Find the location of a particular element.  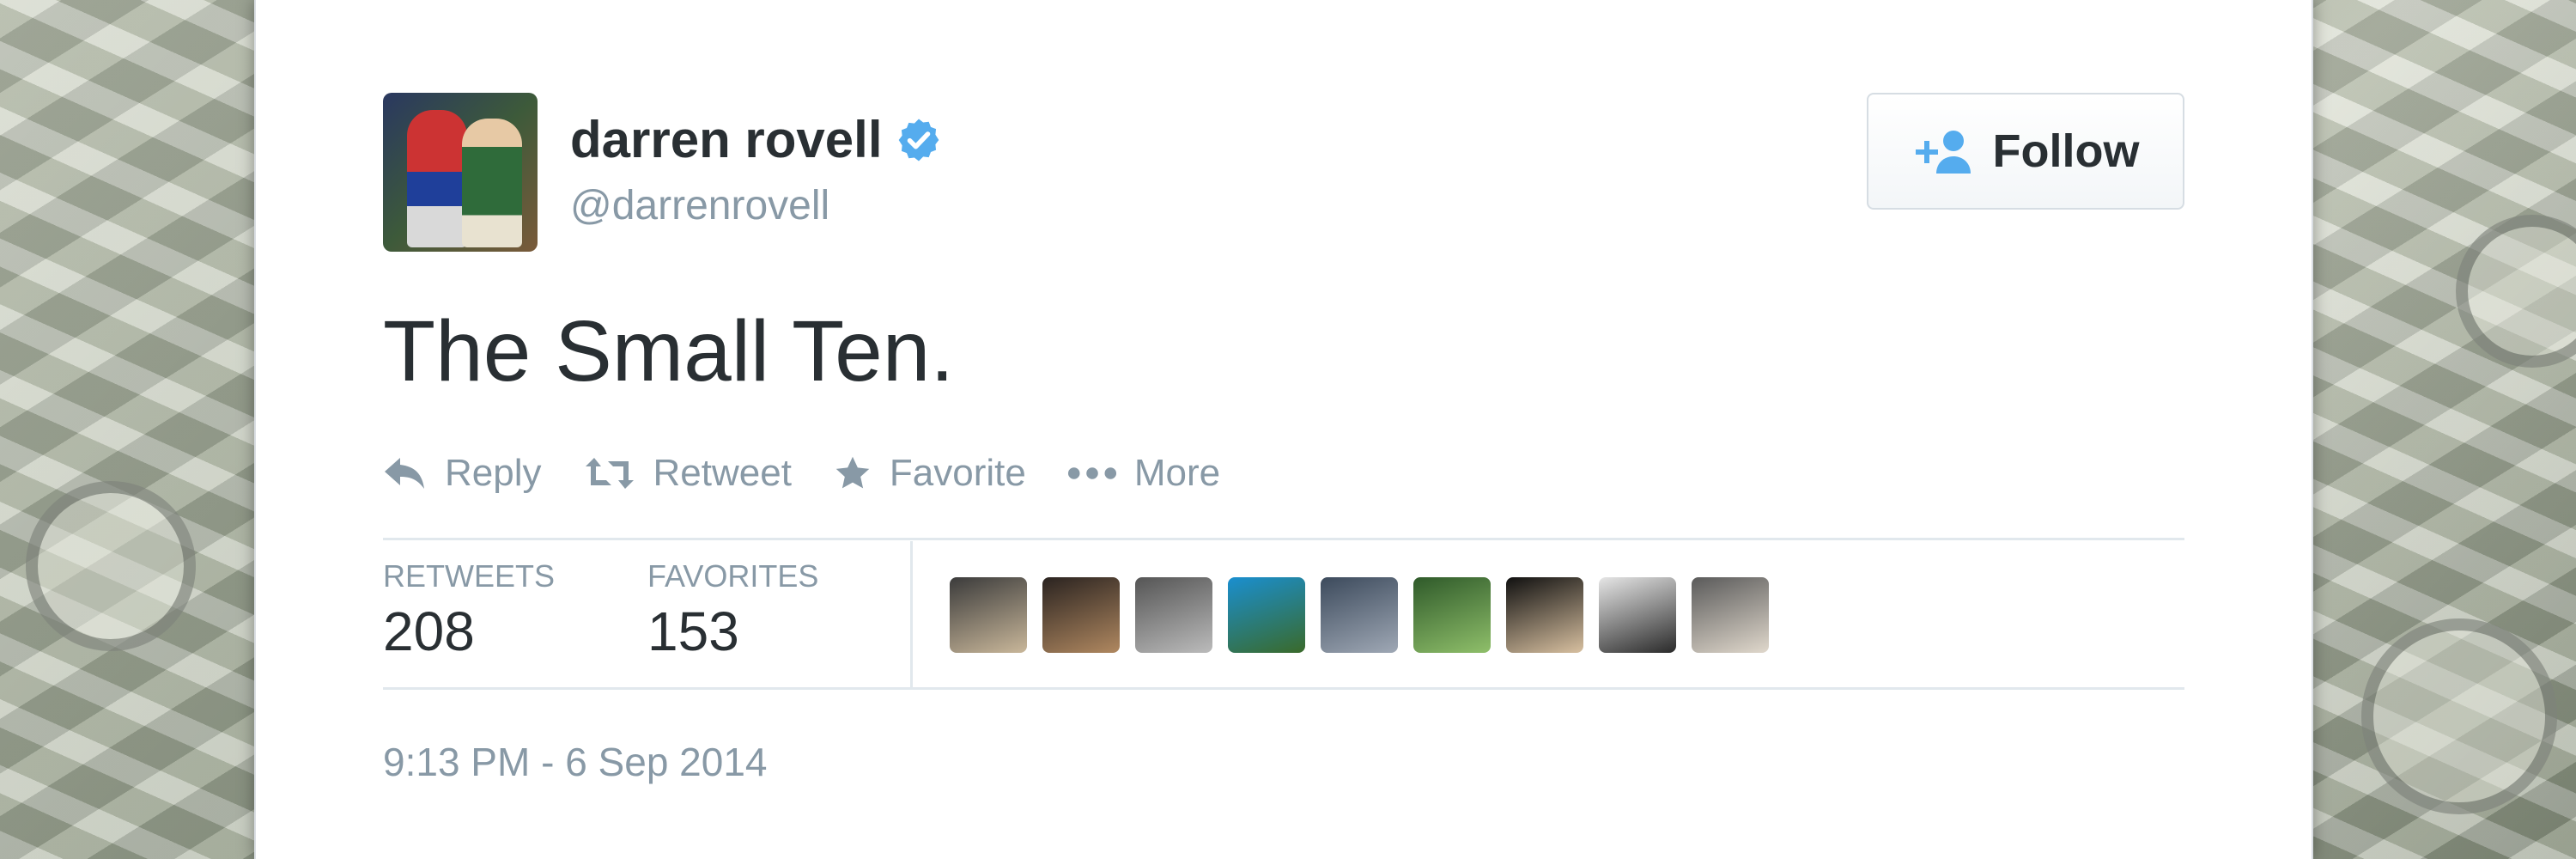

more-label: More is located at coordinates (1177, 473).